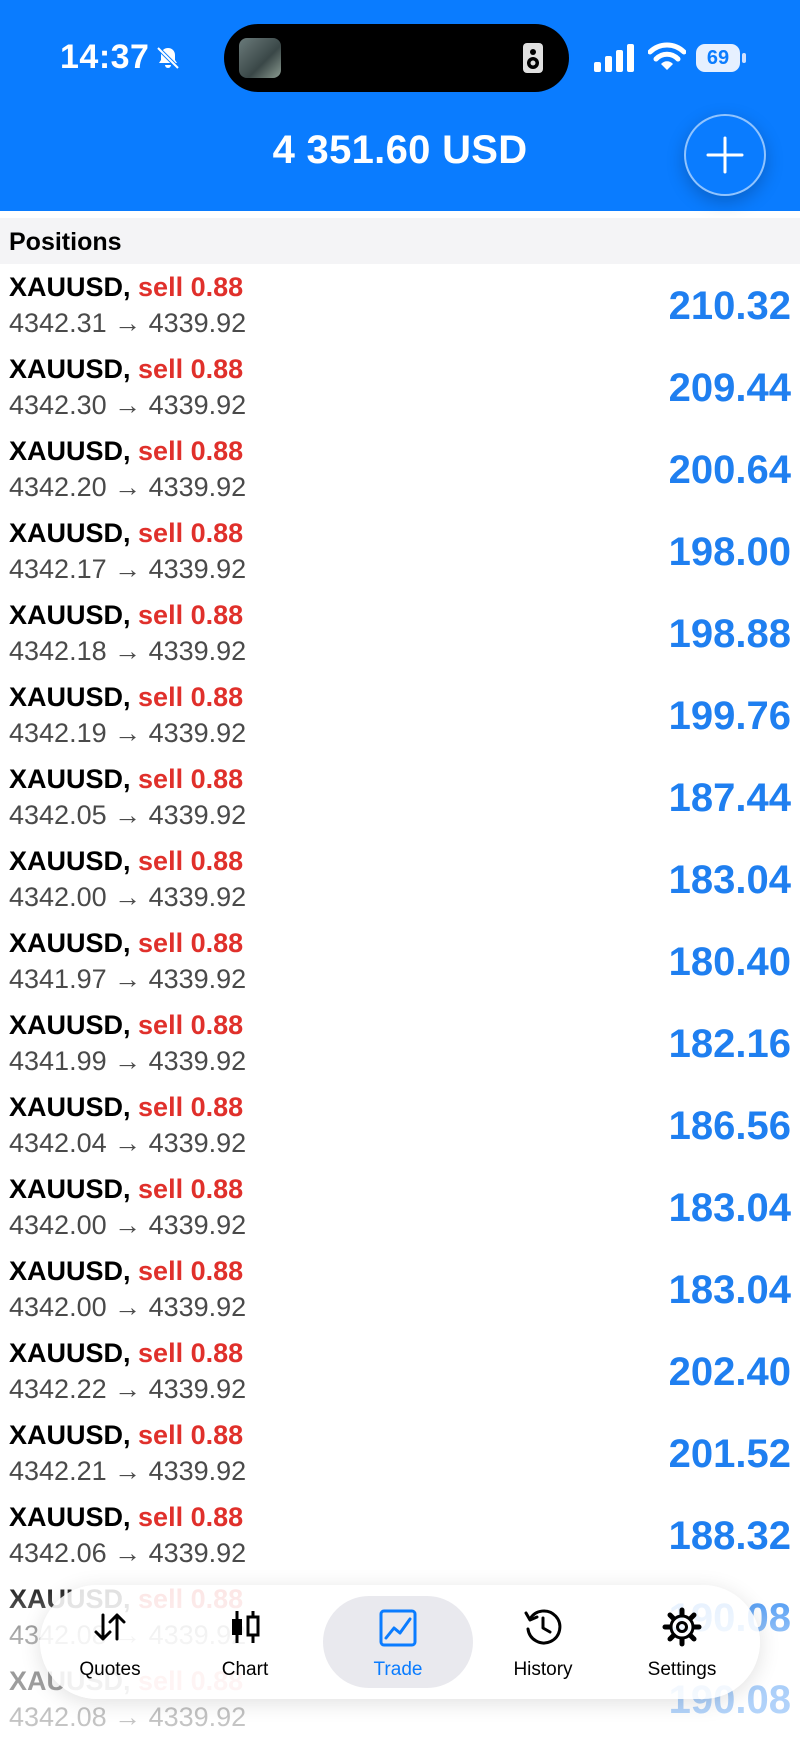 The height and width of the screenshot is (1740, 800). Describe the element at coordinates (400, 1535) in the screenshot. I see `position-row: XAUUSD, sell 0.88 4342.06 → 4339.92 188.32` at that location.